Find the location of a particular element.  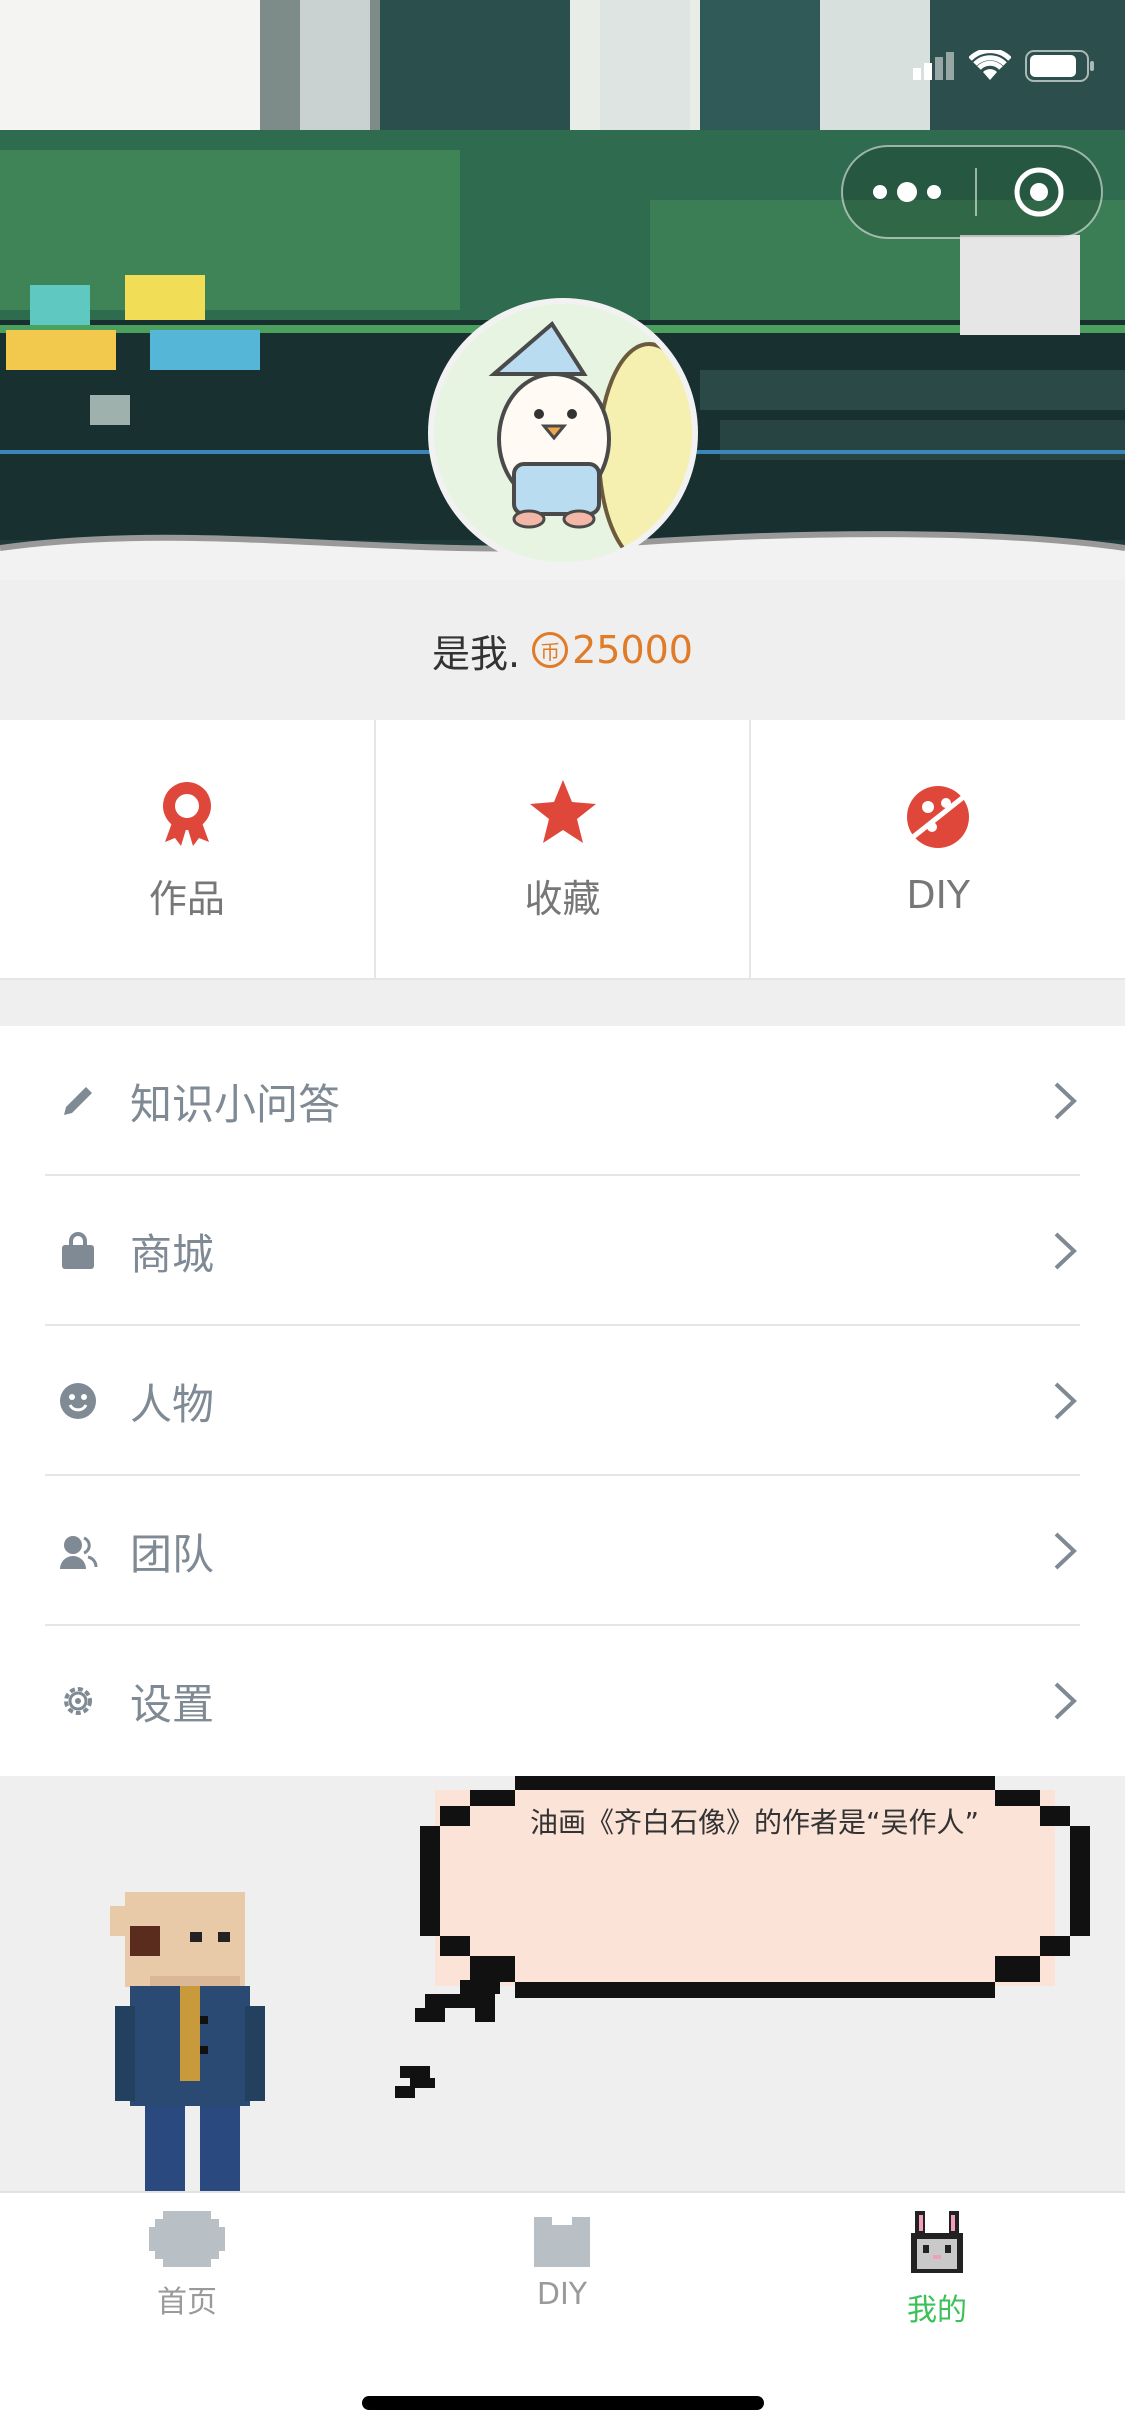

tab-home-label: 首页 is located at coordinates (187, 2302).